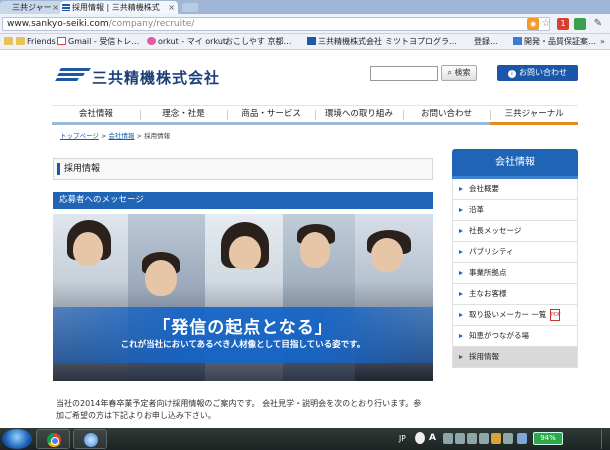  I want to click on bookmark-item, so click(9, 41).